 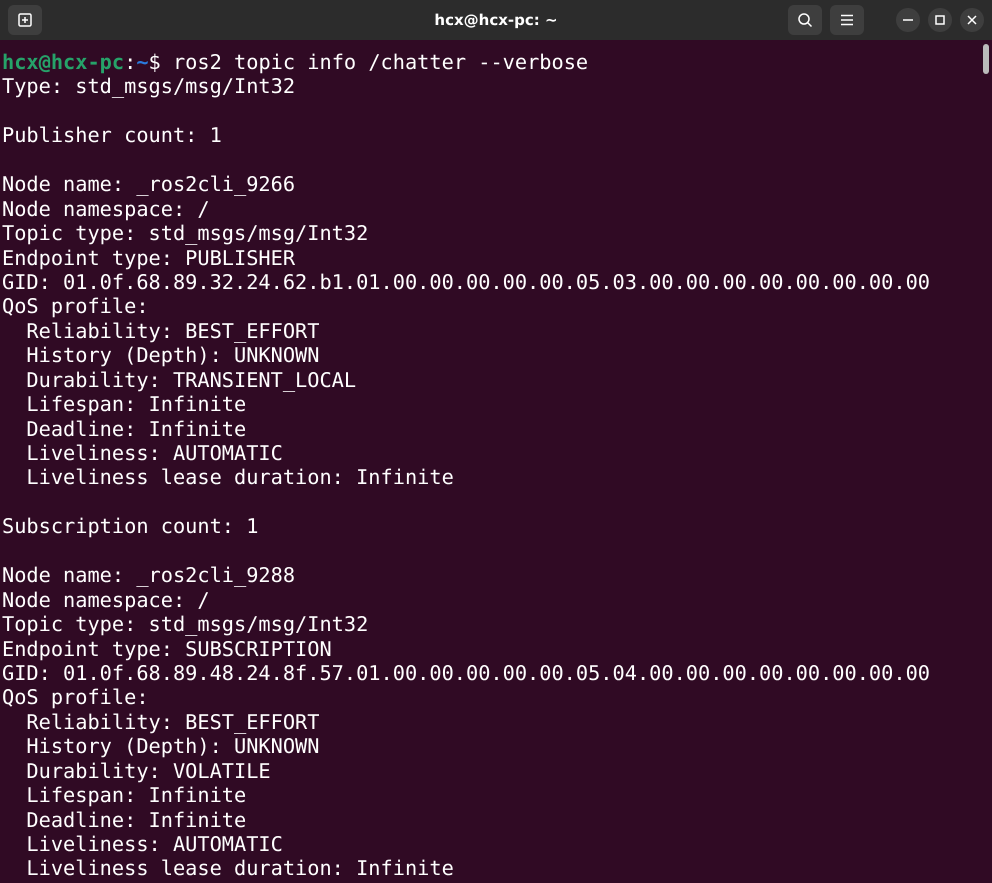 What do you see at coordinates (112, 135) in the screenshot?
I see `output-line: Publisher count: 1` at bounding box center [112, 135].